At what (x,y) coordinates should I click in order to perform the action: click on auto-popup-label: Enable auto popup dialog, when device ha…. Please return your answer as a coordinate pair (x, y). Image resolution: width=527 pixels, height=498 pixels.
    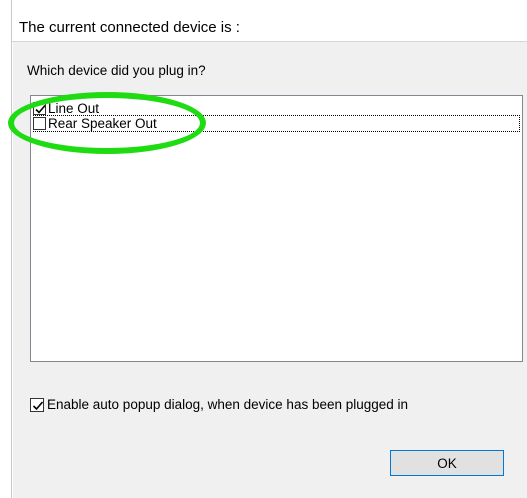
    Looking at the image, I should click on (228, 404).